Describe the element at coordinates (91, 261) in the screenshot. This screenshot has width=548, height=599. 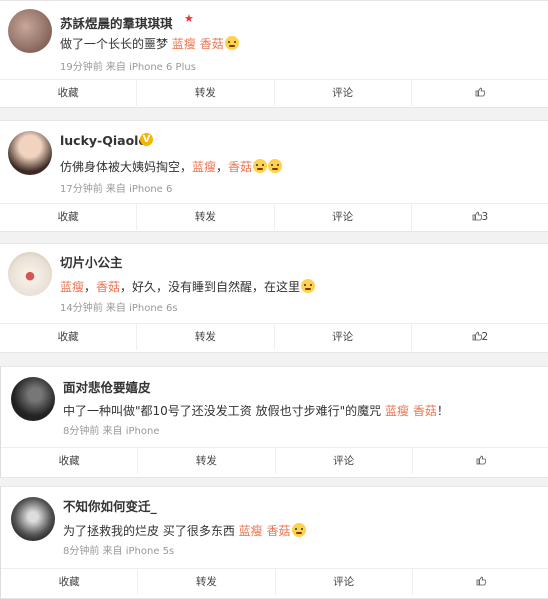
I see `username: 切片小公主` at that location.